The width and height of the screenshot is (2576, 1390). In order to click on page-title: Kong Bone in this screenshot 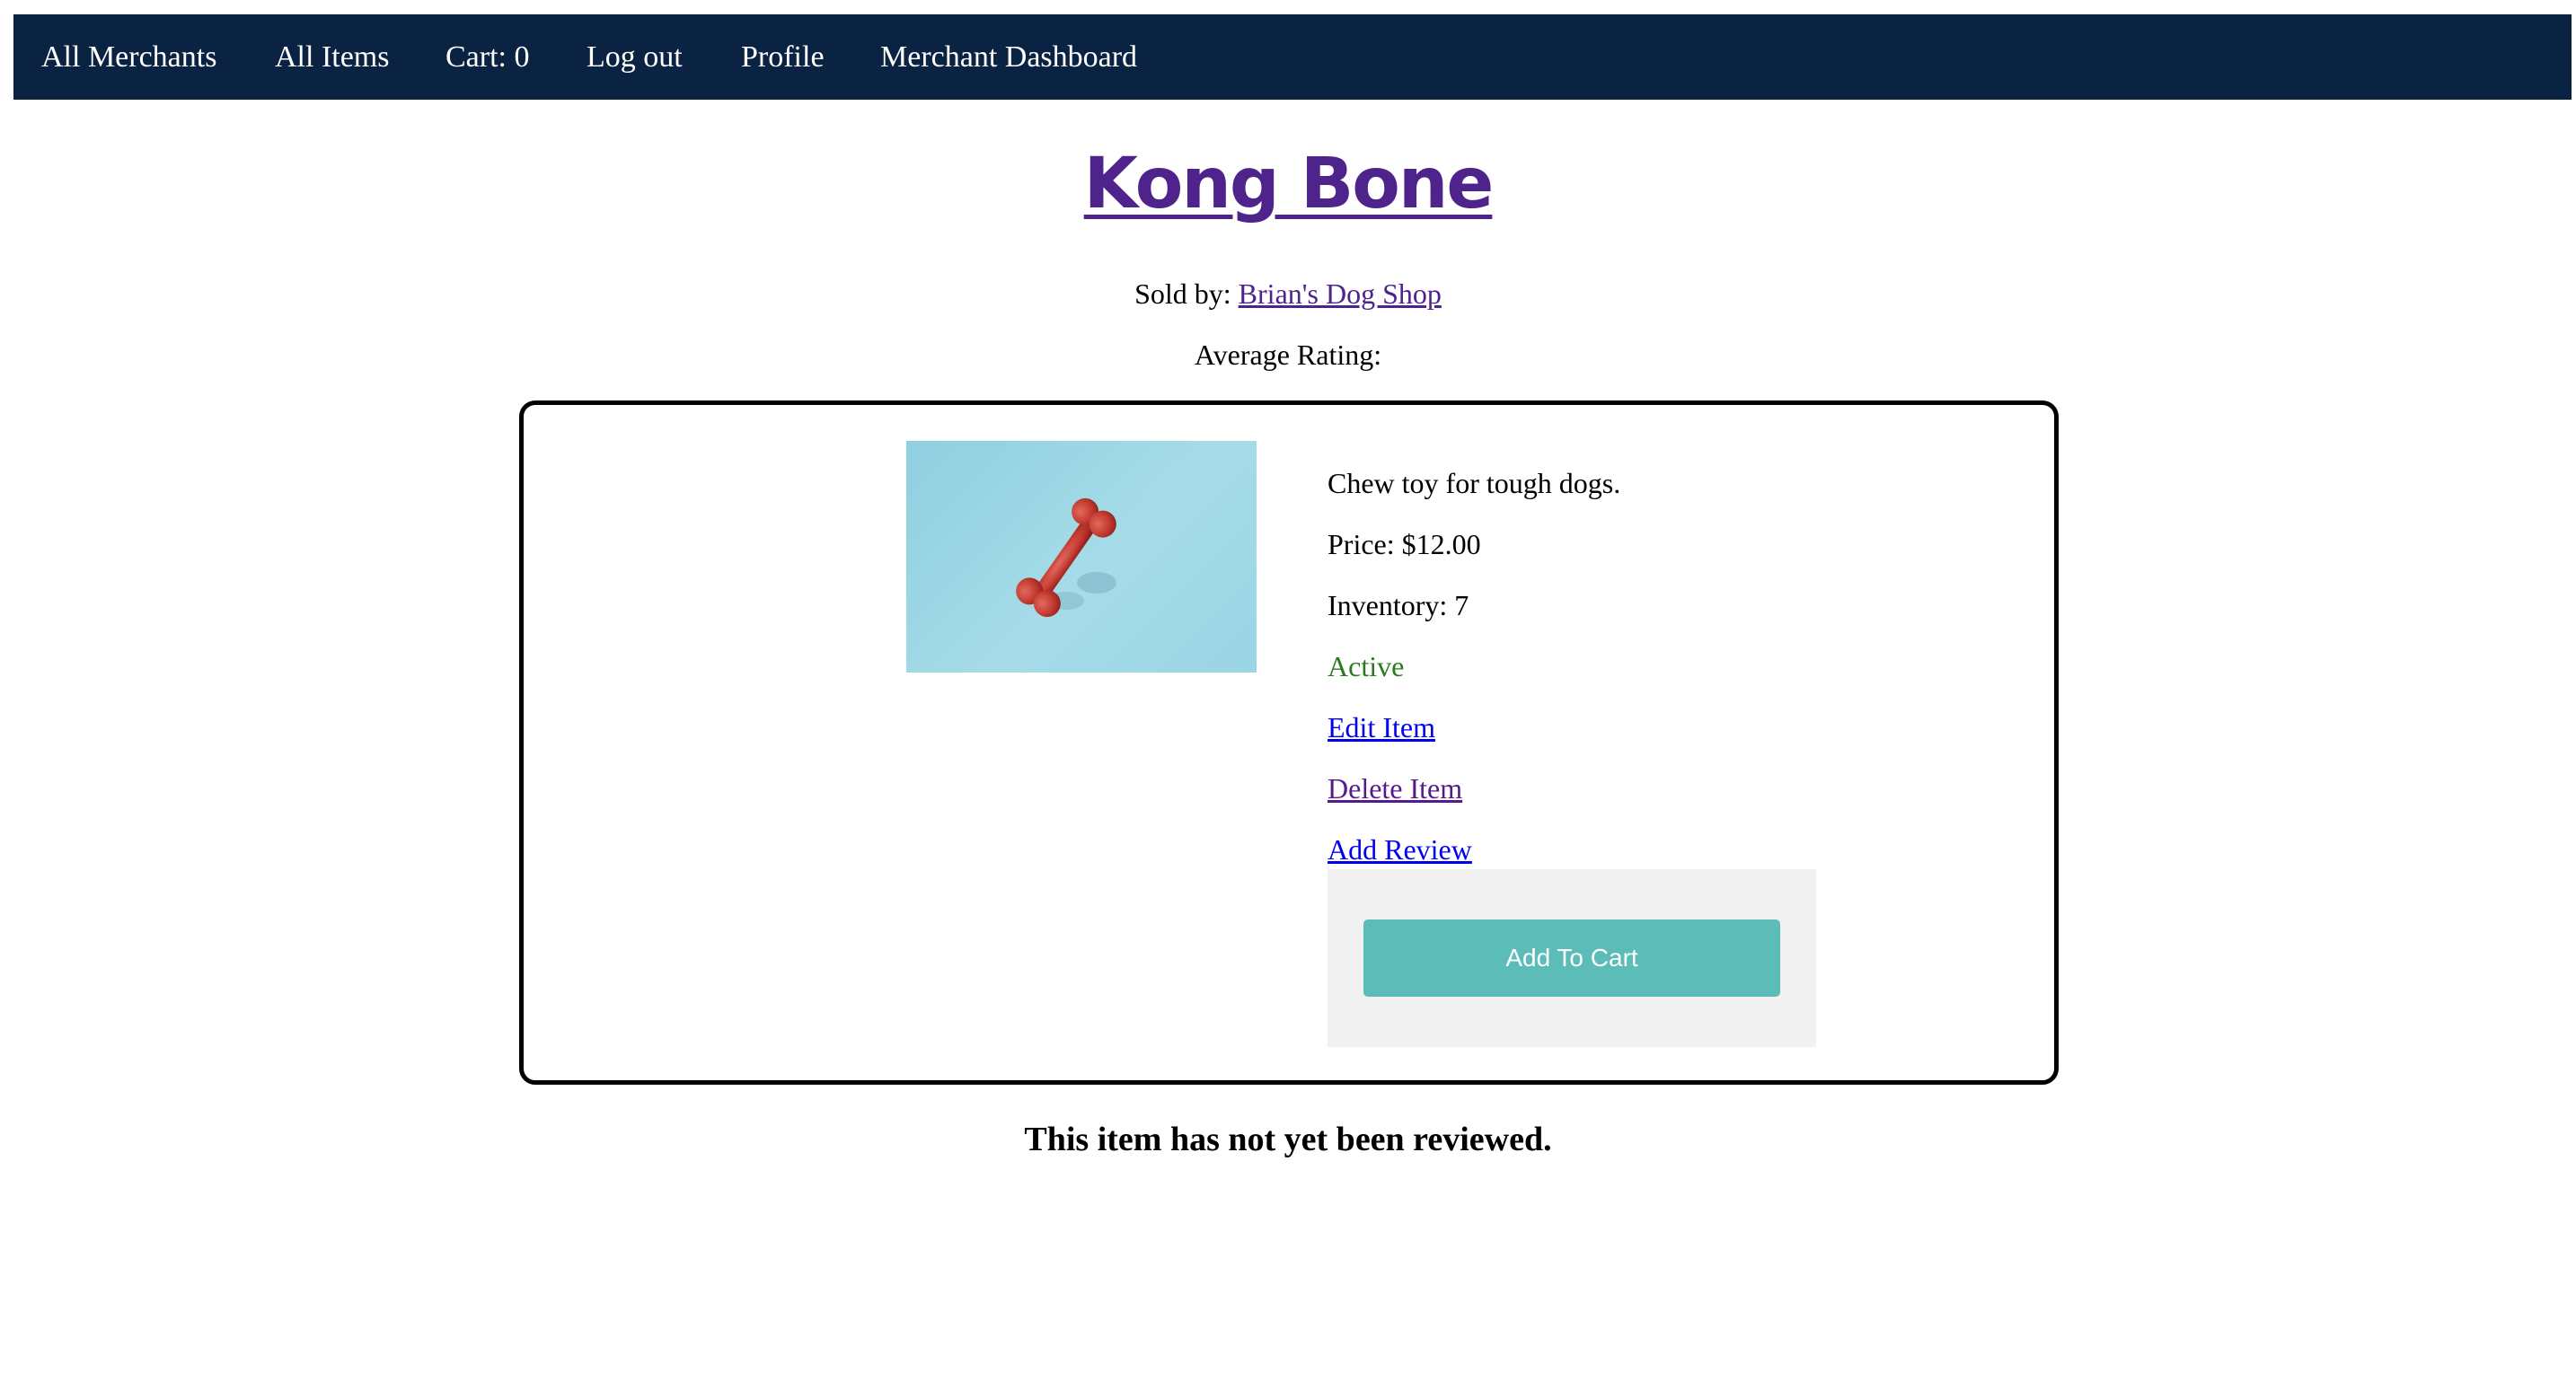, I will do `click(1288, 184)`.